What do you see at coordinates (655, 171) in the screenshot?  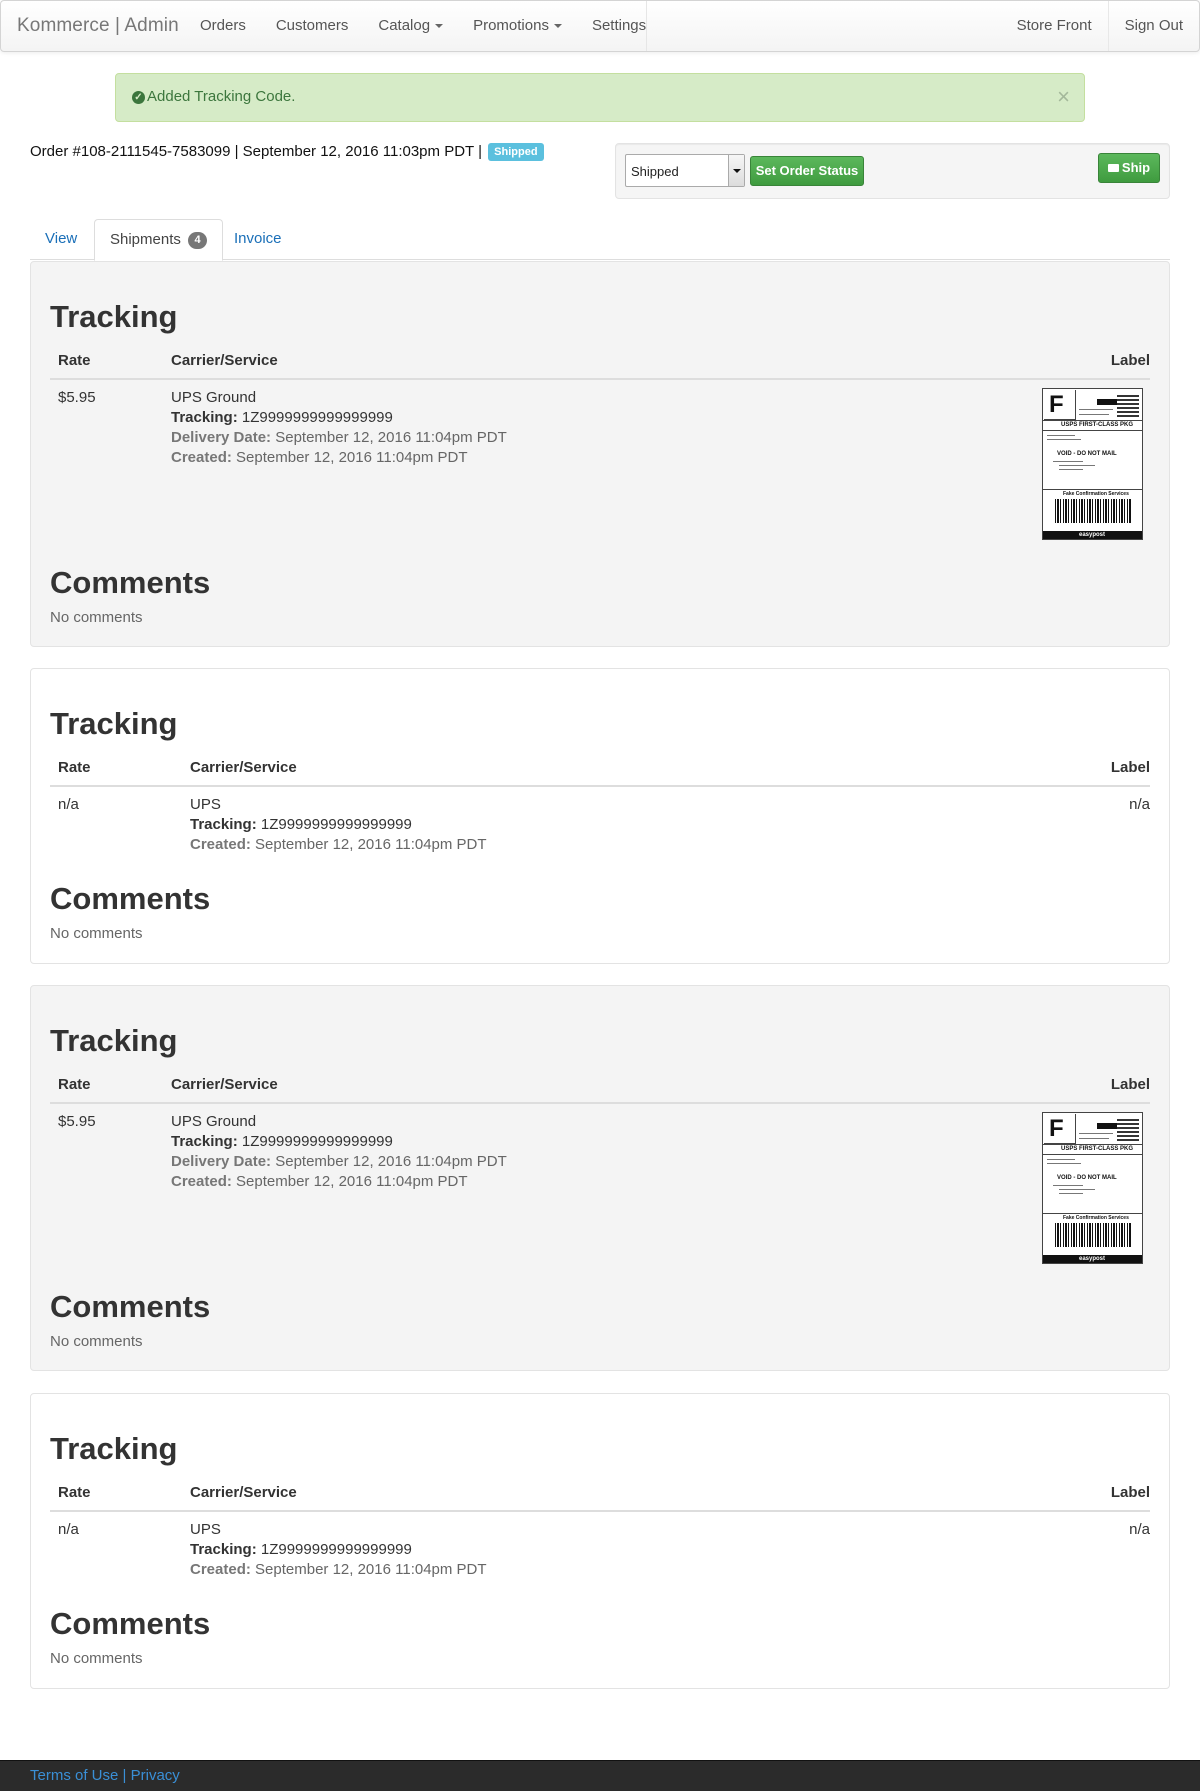 I see `order-status-select-value: Shipped` at bounding box center [655, 171].